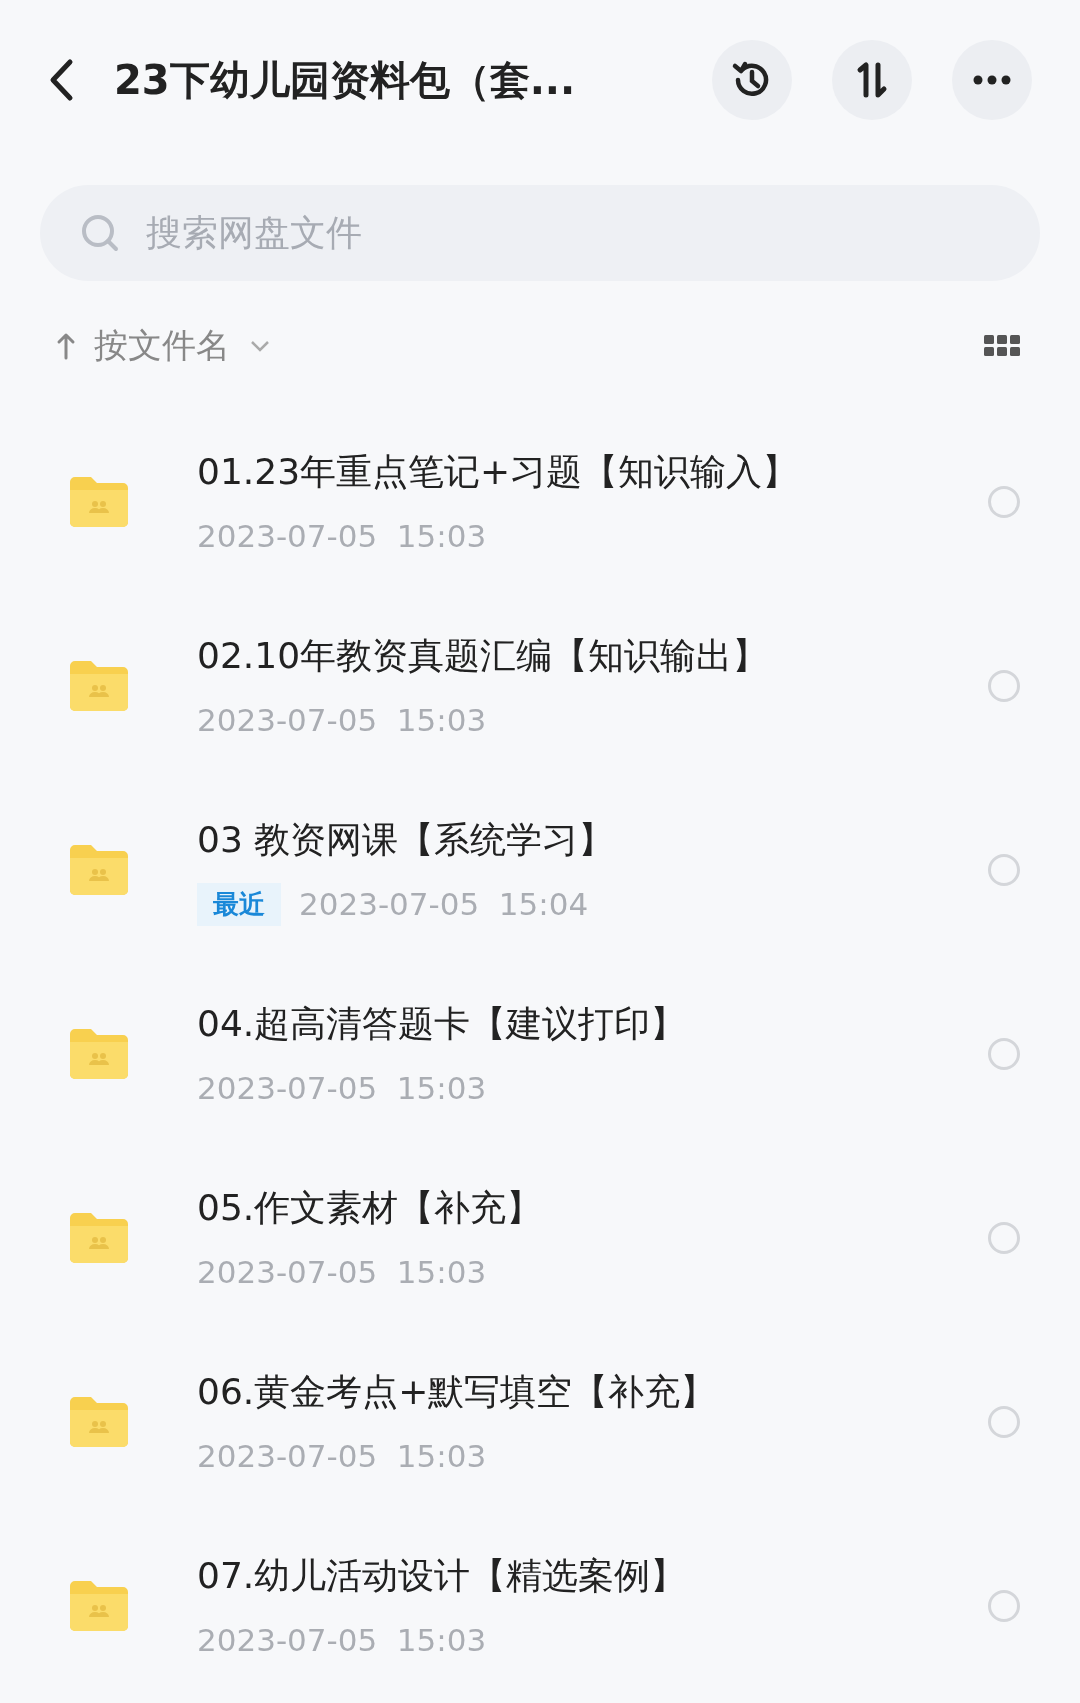 The image size is (1080, 1703). What do you see at coordinates (100, 233) in the screenshot?
I see `search-icon` at bounding box center [100, 233].